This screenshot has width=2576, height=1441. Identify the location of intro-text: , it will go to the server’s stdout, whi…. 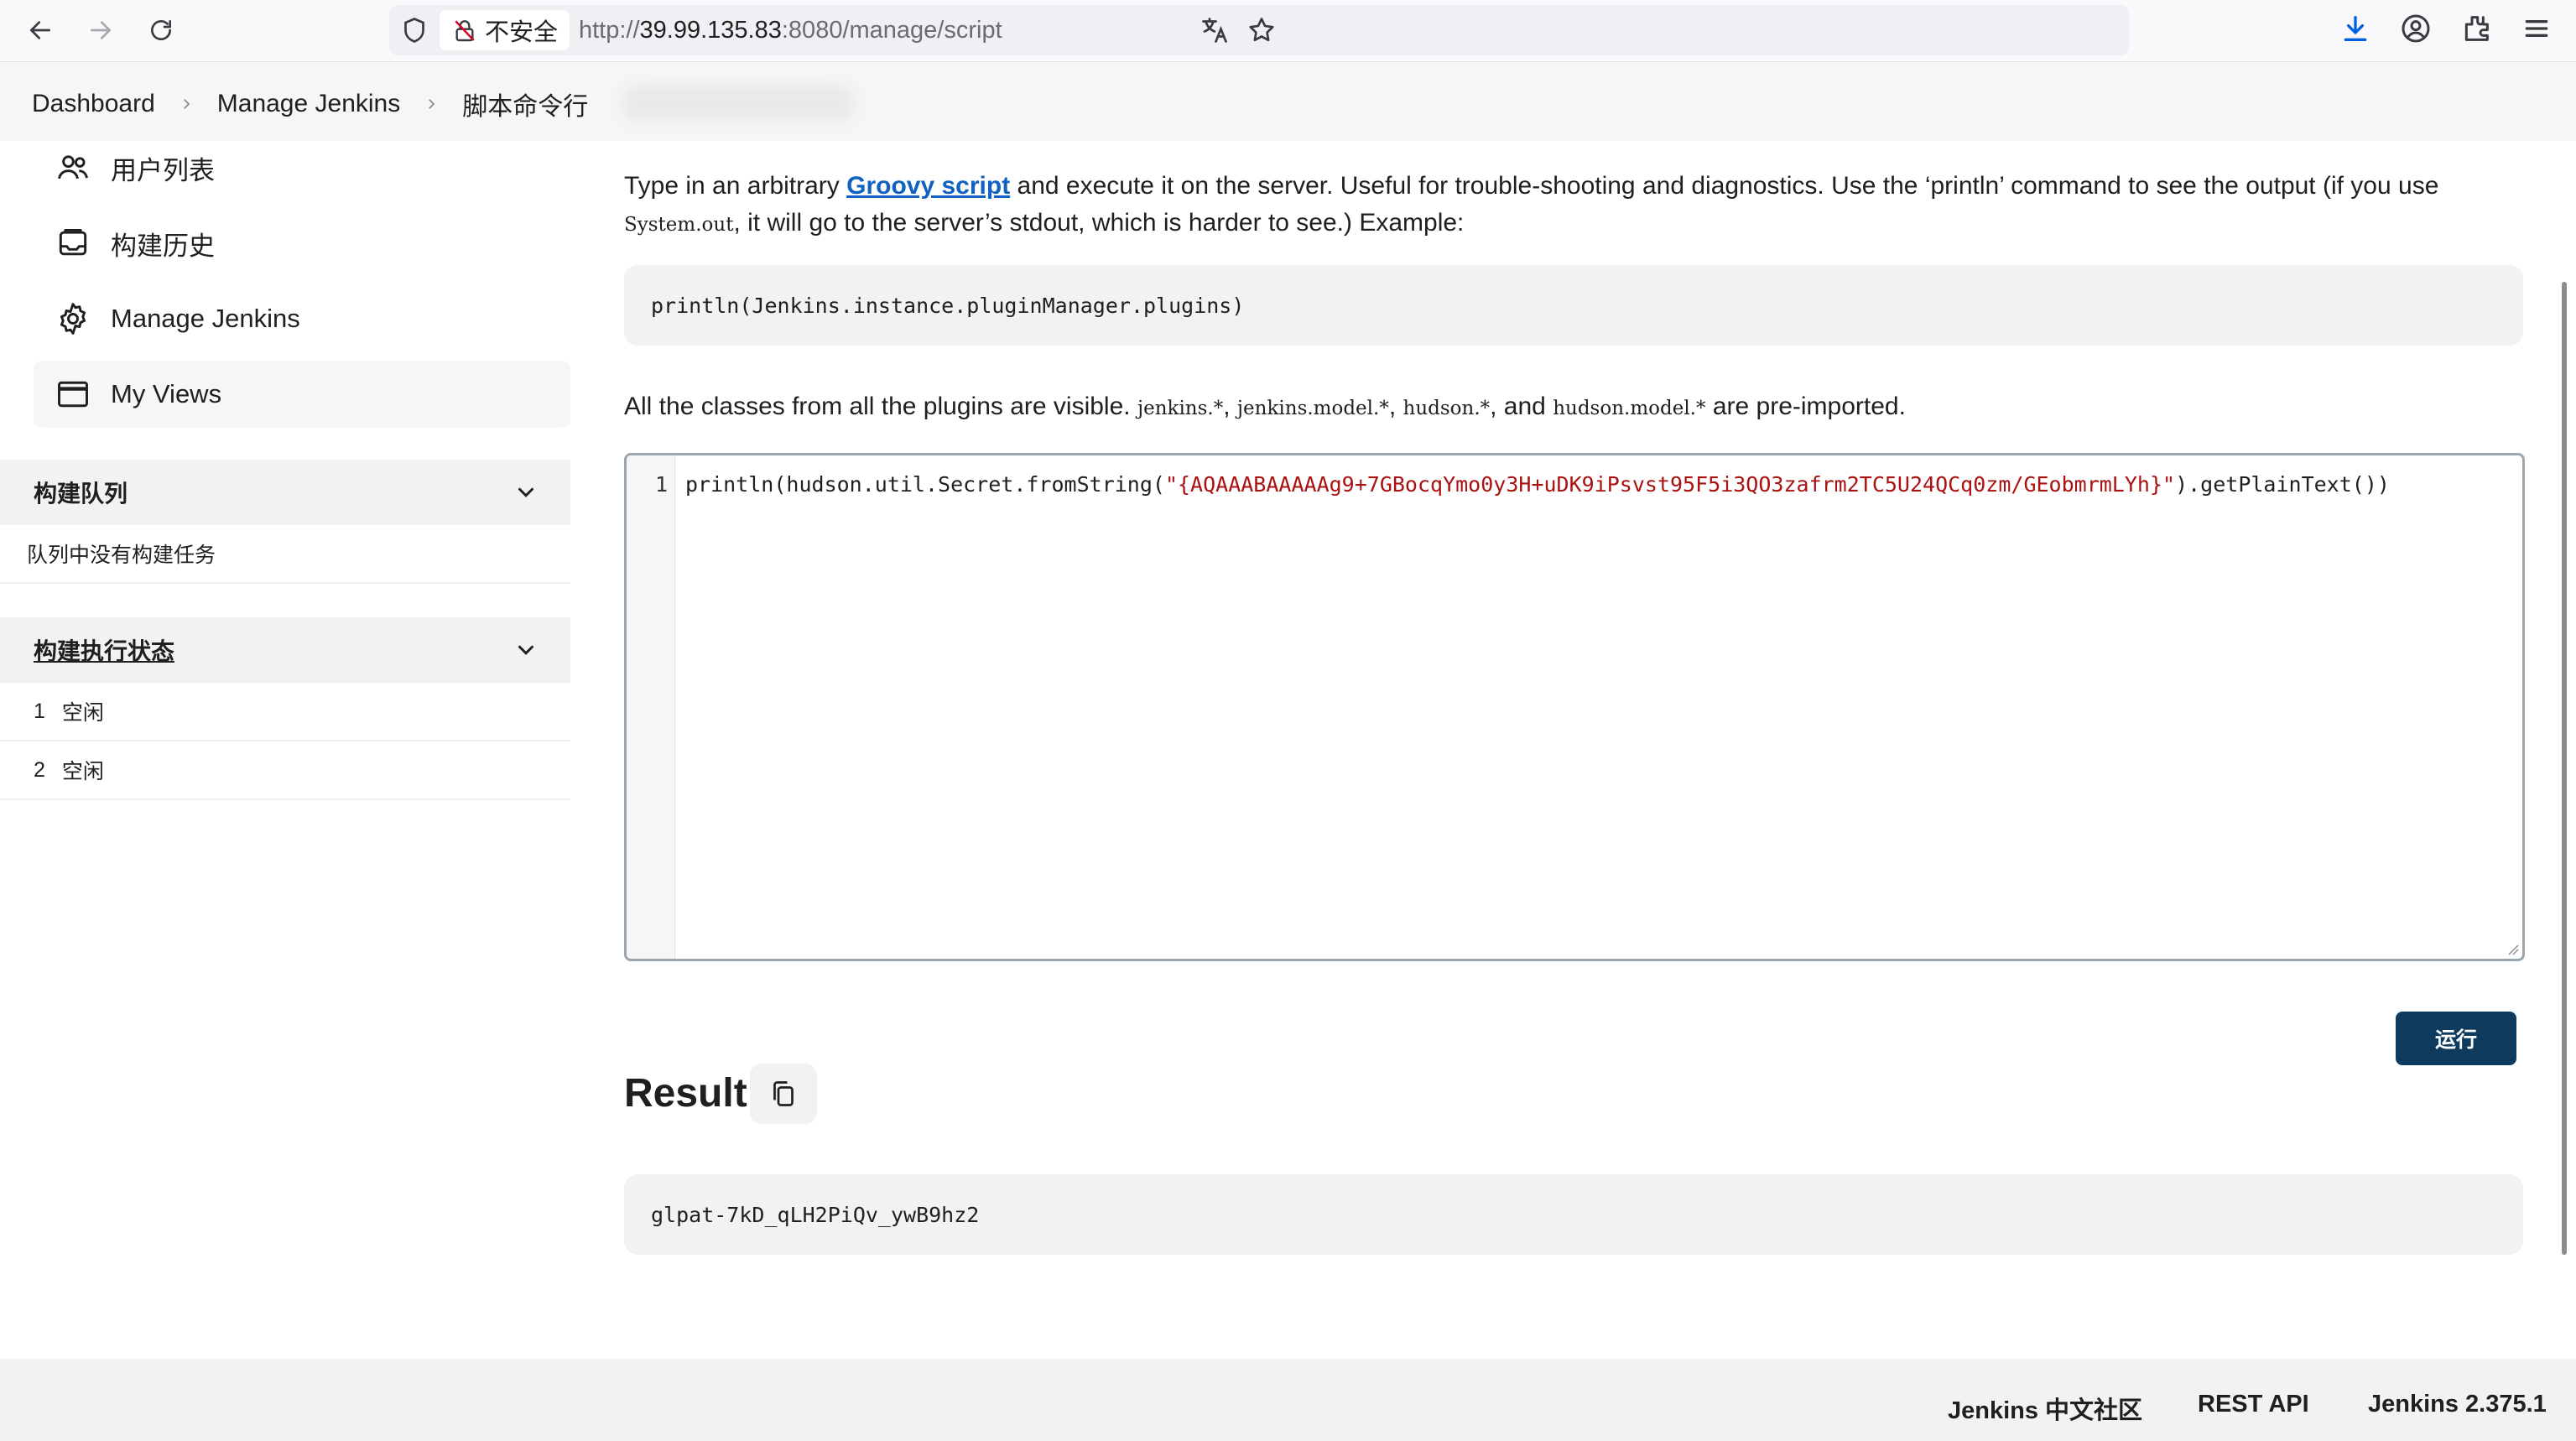
(1099, 223).